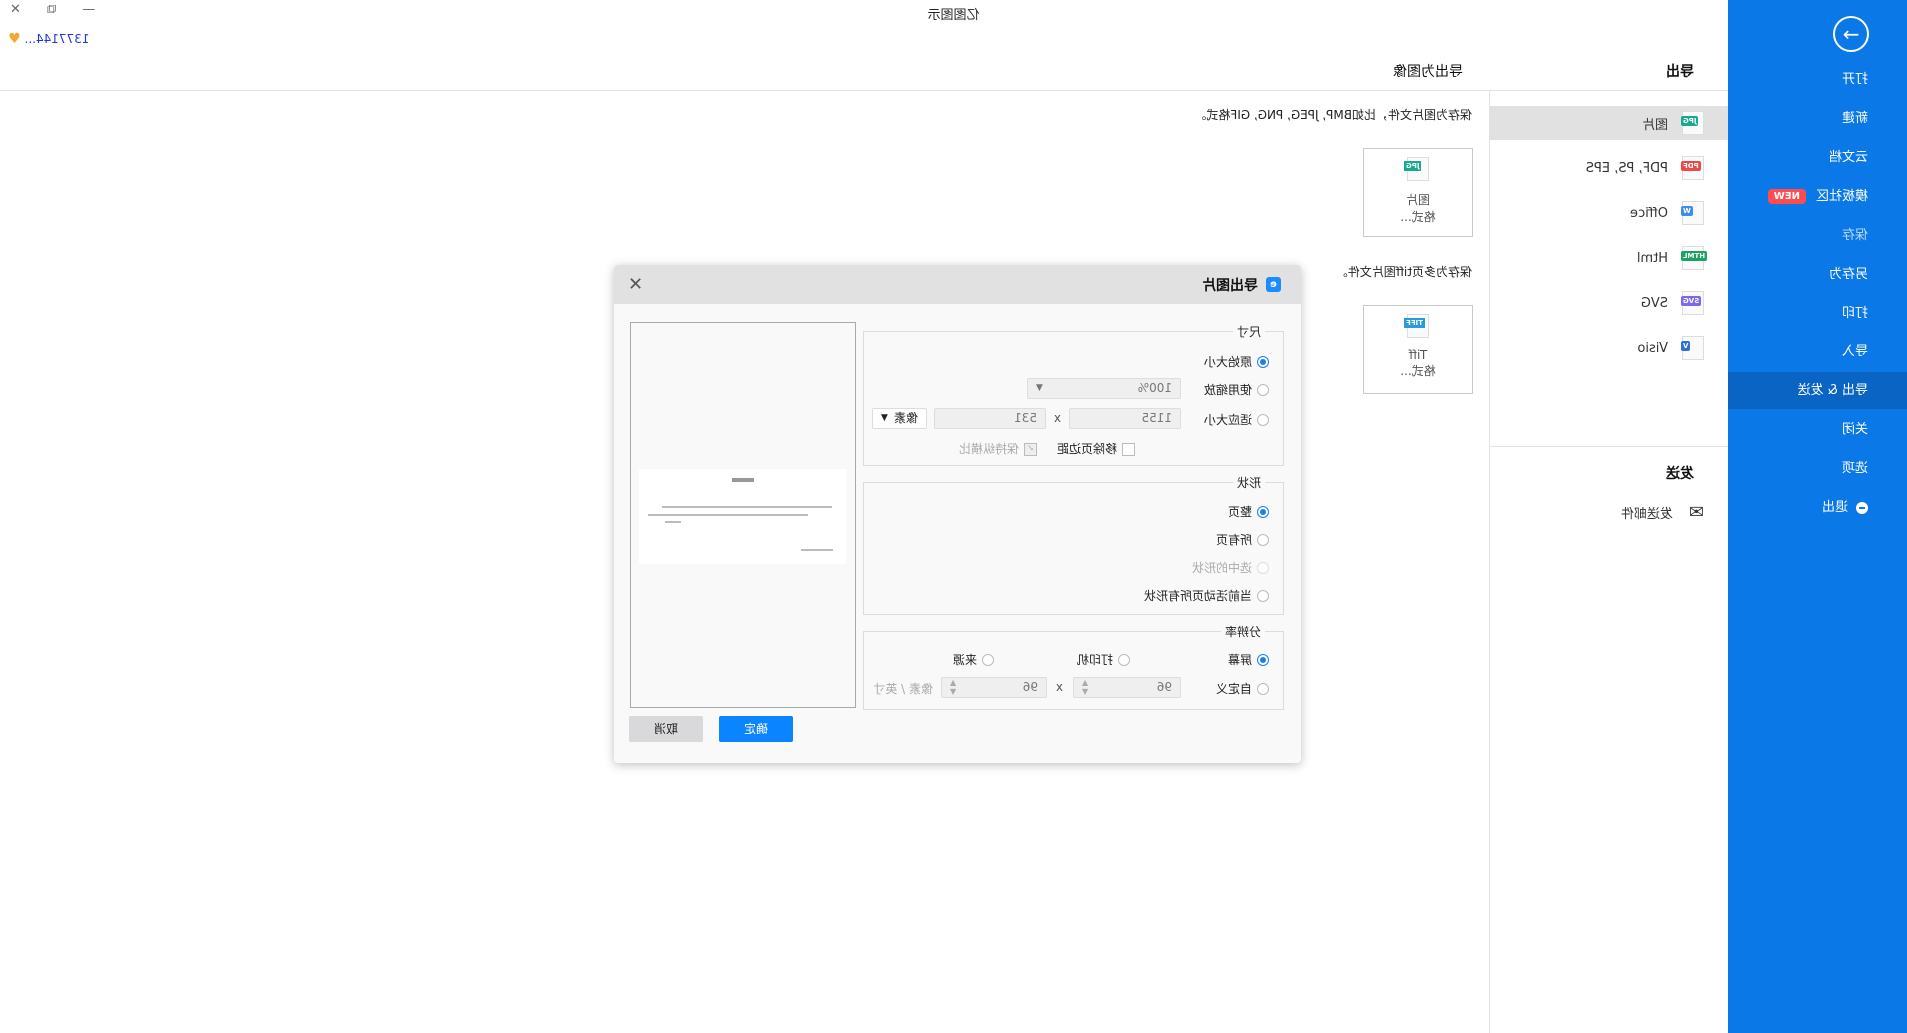  I want to click on card-label: Tiff, so click(1418, 355).